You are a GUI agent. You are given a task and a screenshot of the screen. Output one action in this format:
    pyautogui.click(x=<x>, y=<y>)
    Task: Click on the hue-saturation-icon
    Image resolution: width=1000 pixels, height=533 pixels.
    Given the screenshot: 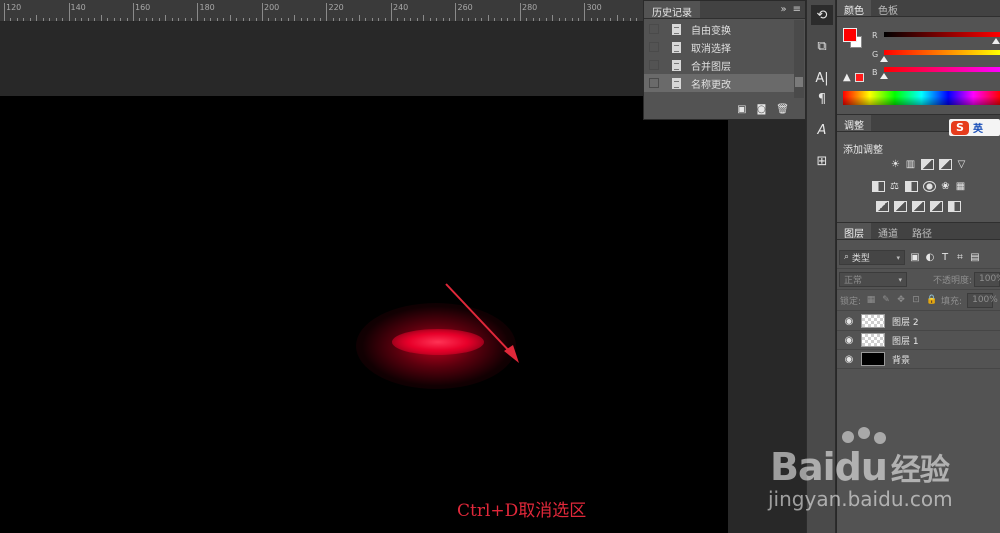 What is the action you would take?
    pyautogui.click(x=878, y=186)
    